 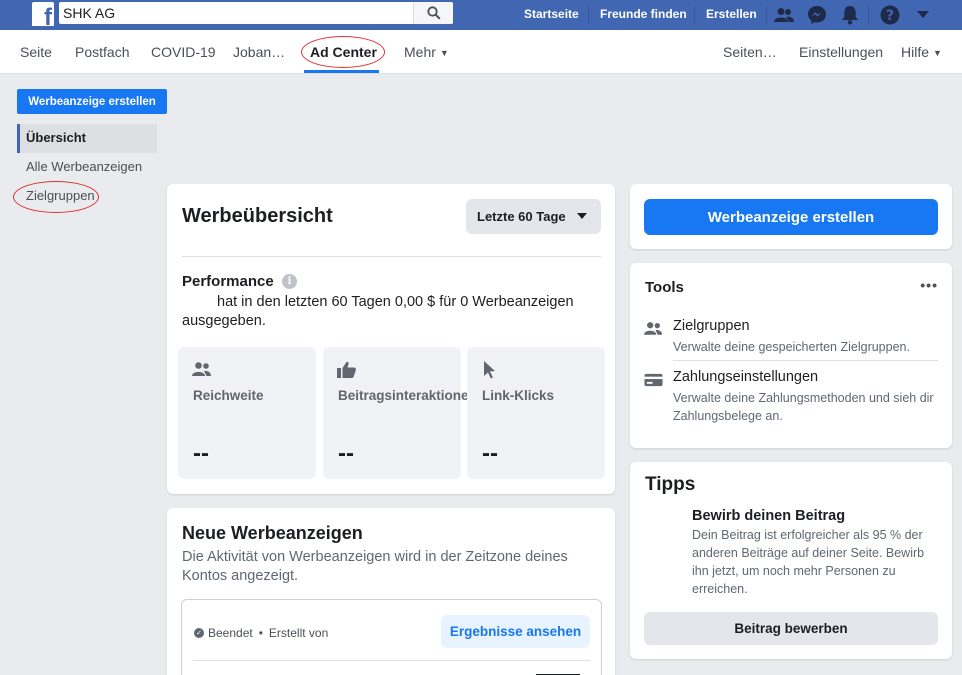 What do you see at coordinates (653, 380) in the screenshot?
I see `credit-card-icon` at bounding box center [653, 380].